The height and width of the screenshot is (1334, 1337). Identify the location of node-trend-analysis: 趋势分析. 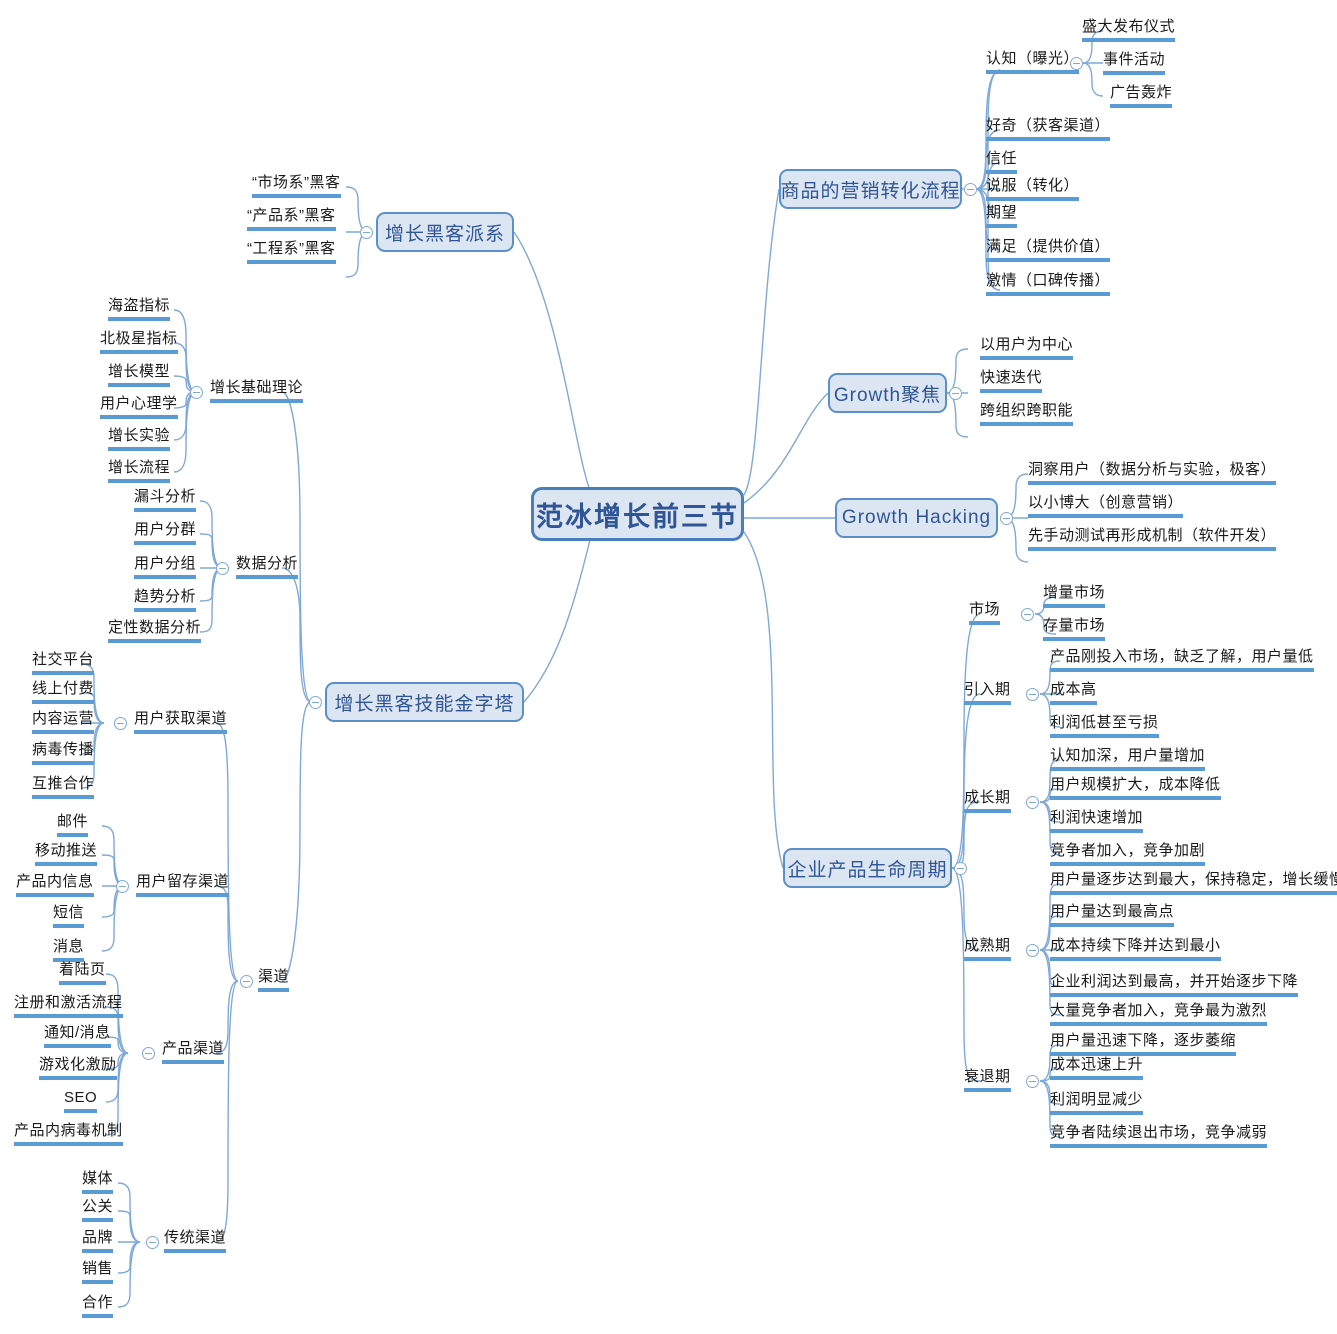
(165, 600).